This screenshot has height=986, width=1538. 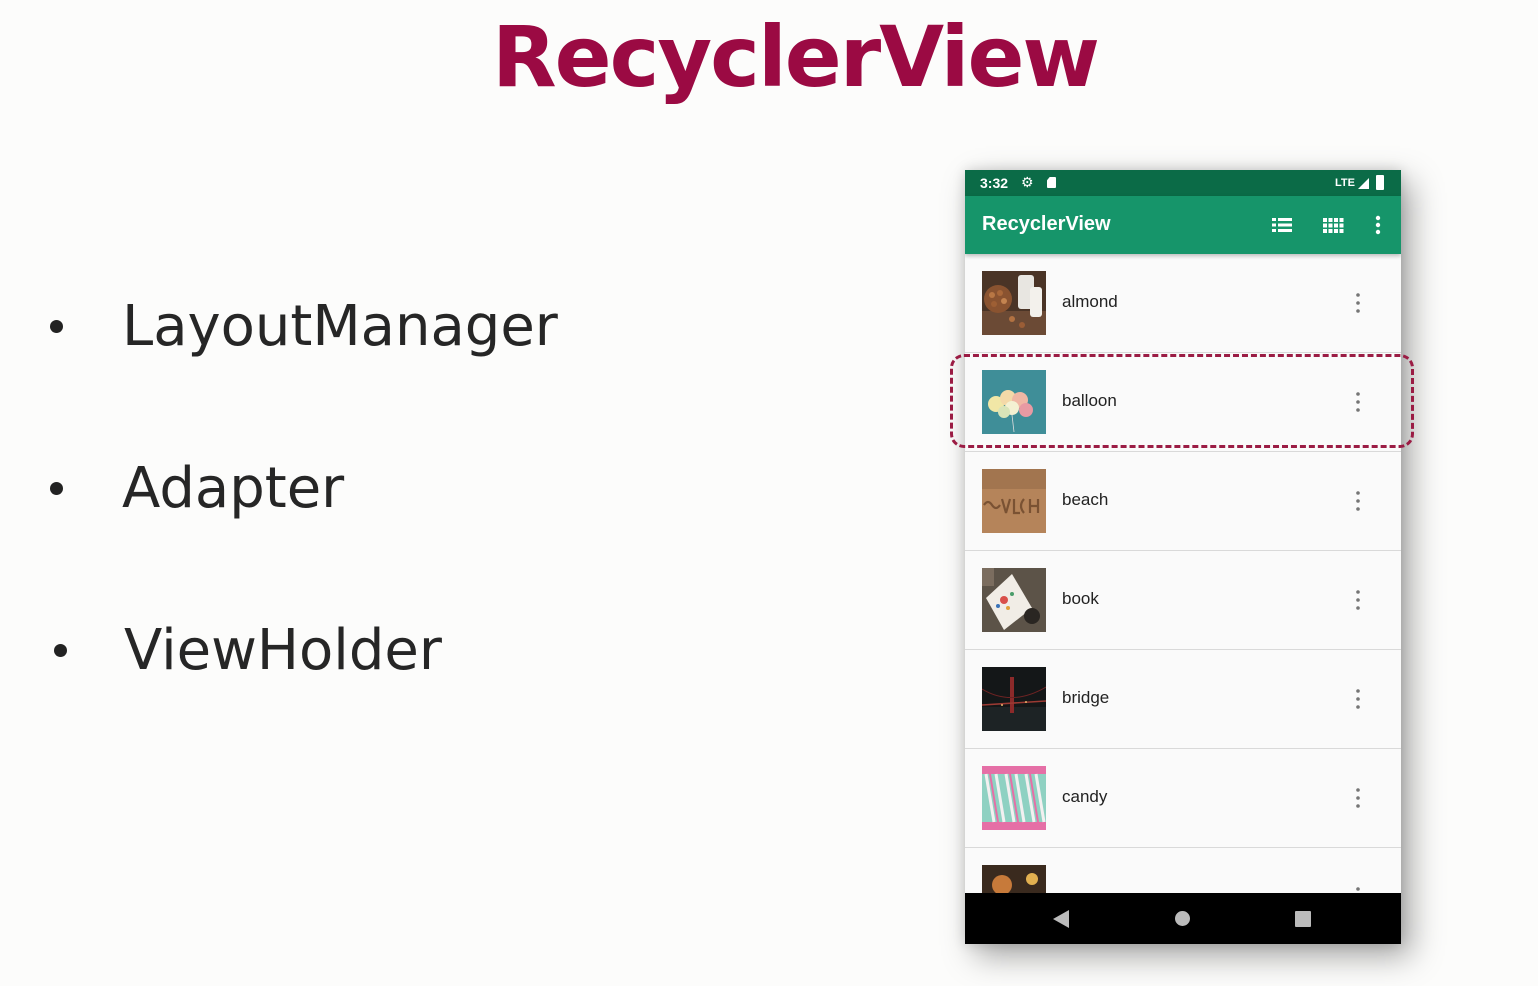 What do you see at coordinates (1085, 499) in the screenshot?
I see `item-label: beach` at bounding box center [1085, 499].